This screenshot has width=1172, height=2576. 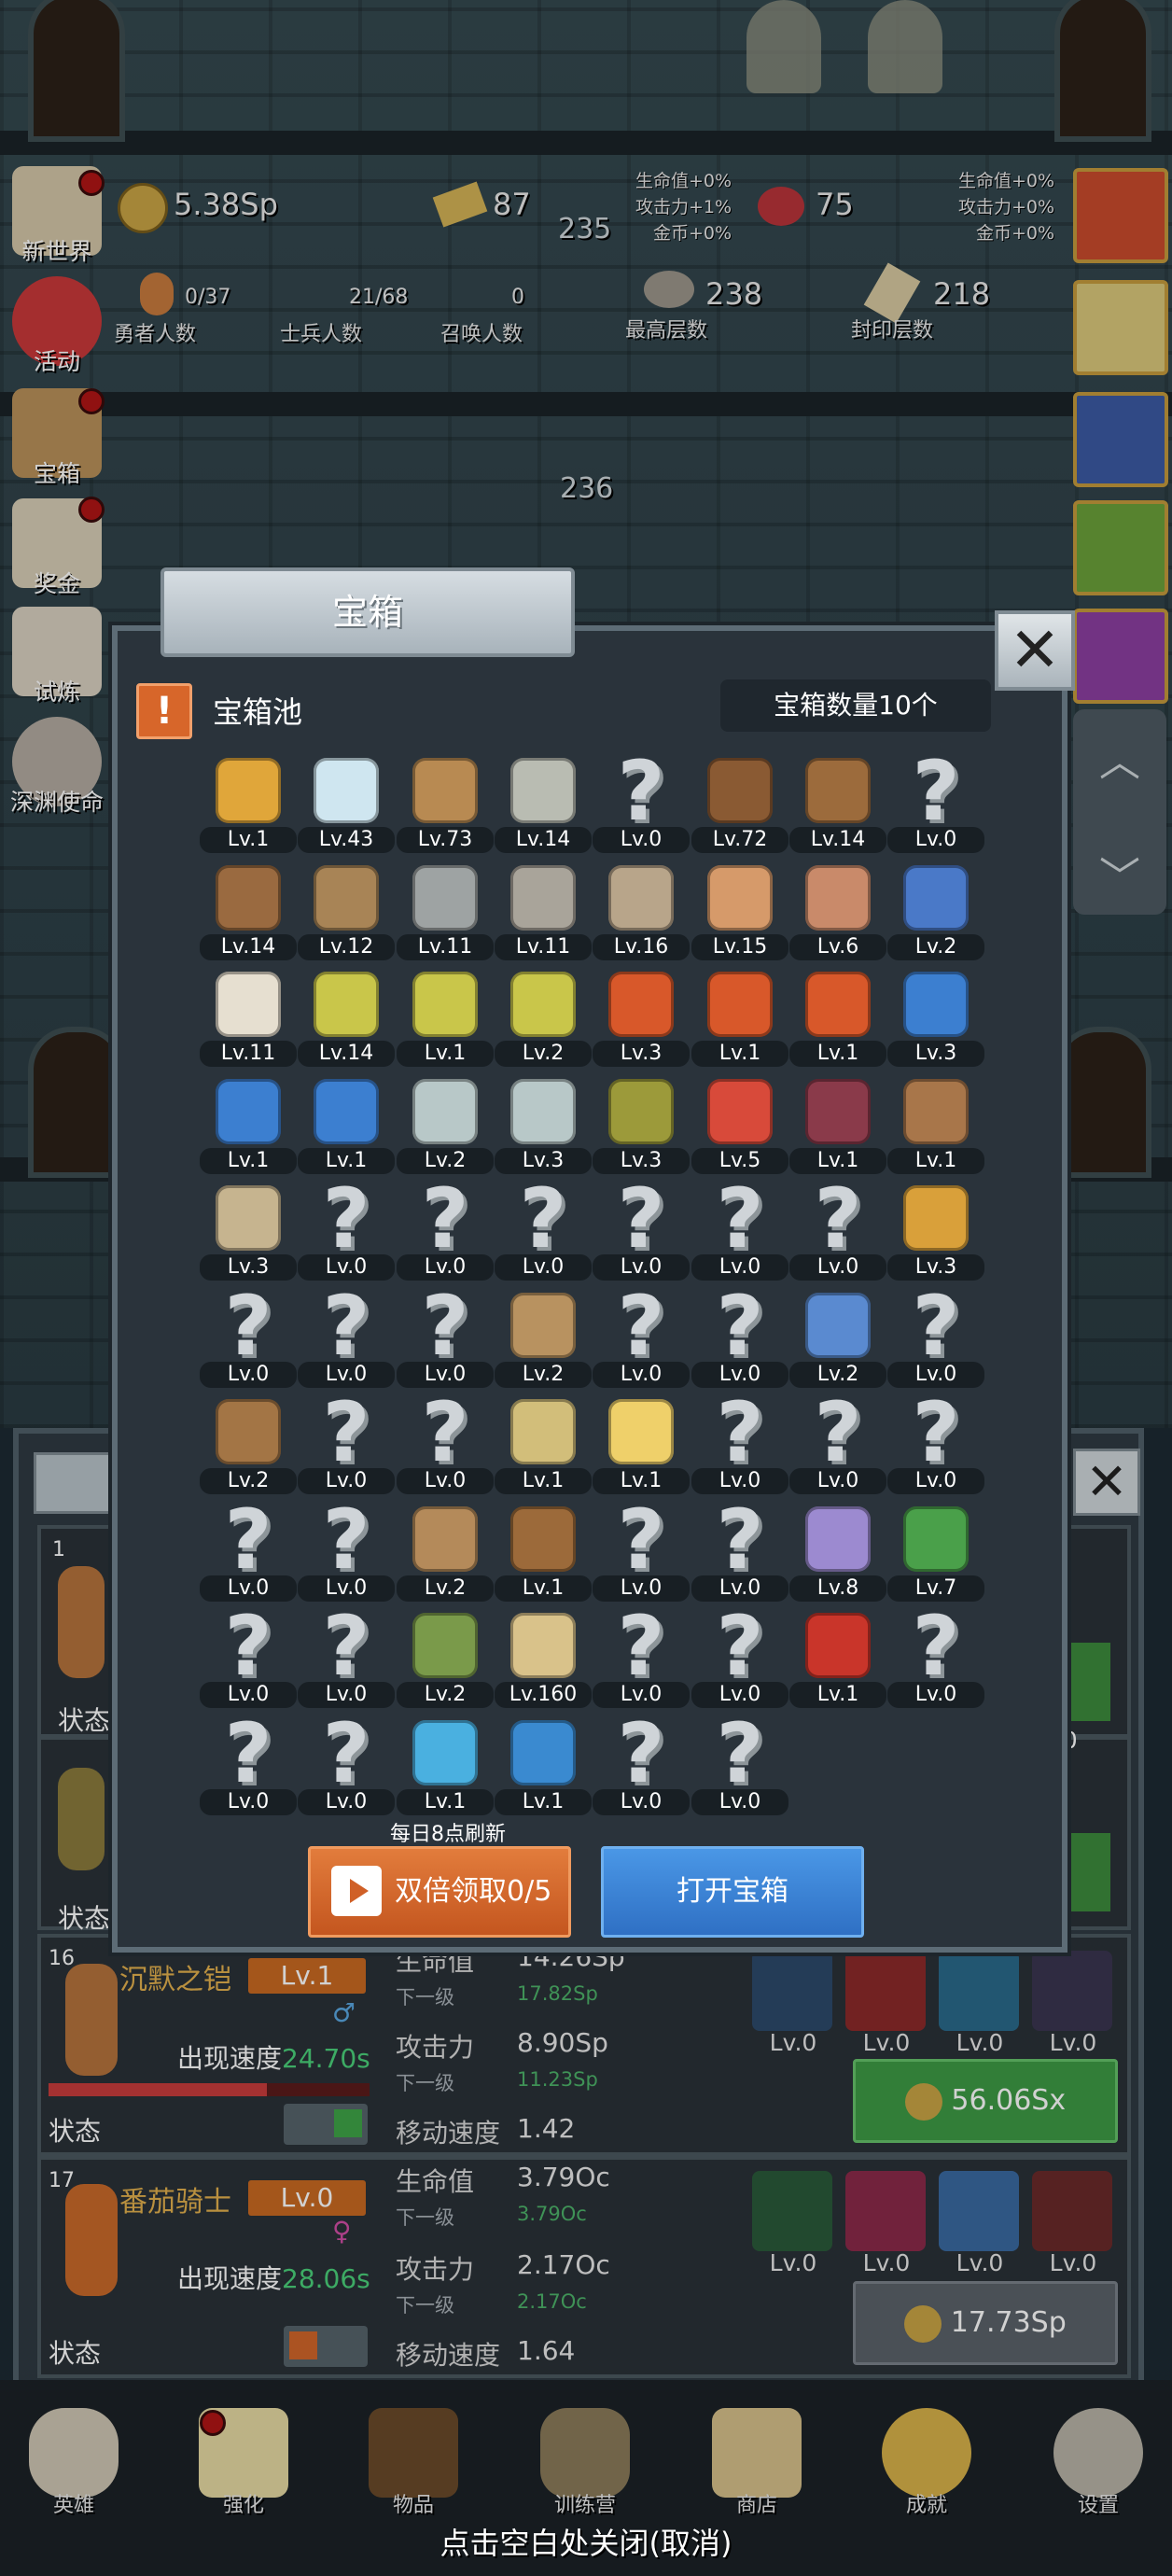 I want to click on chest-item-flour: Lv.11, so click(x=248, y=1019).